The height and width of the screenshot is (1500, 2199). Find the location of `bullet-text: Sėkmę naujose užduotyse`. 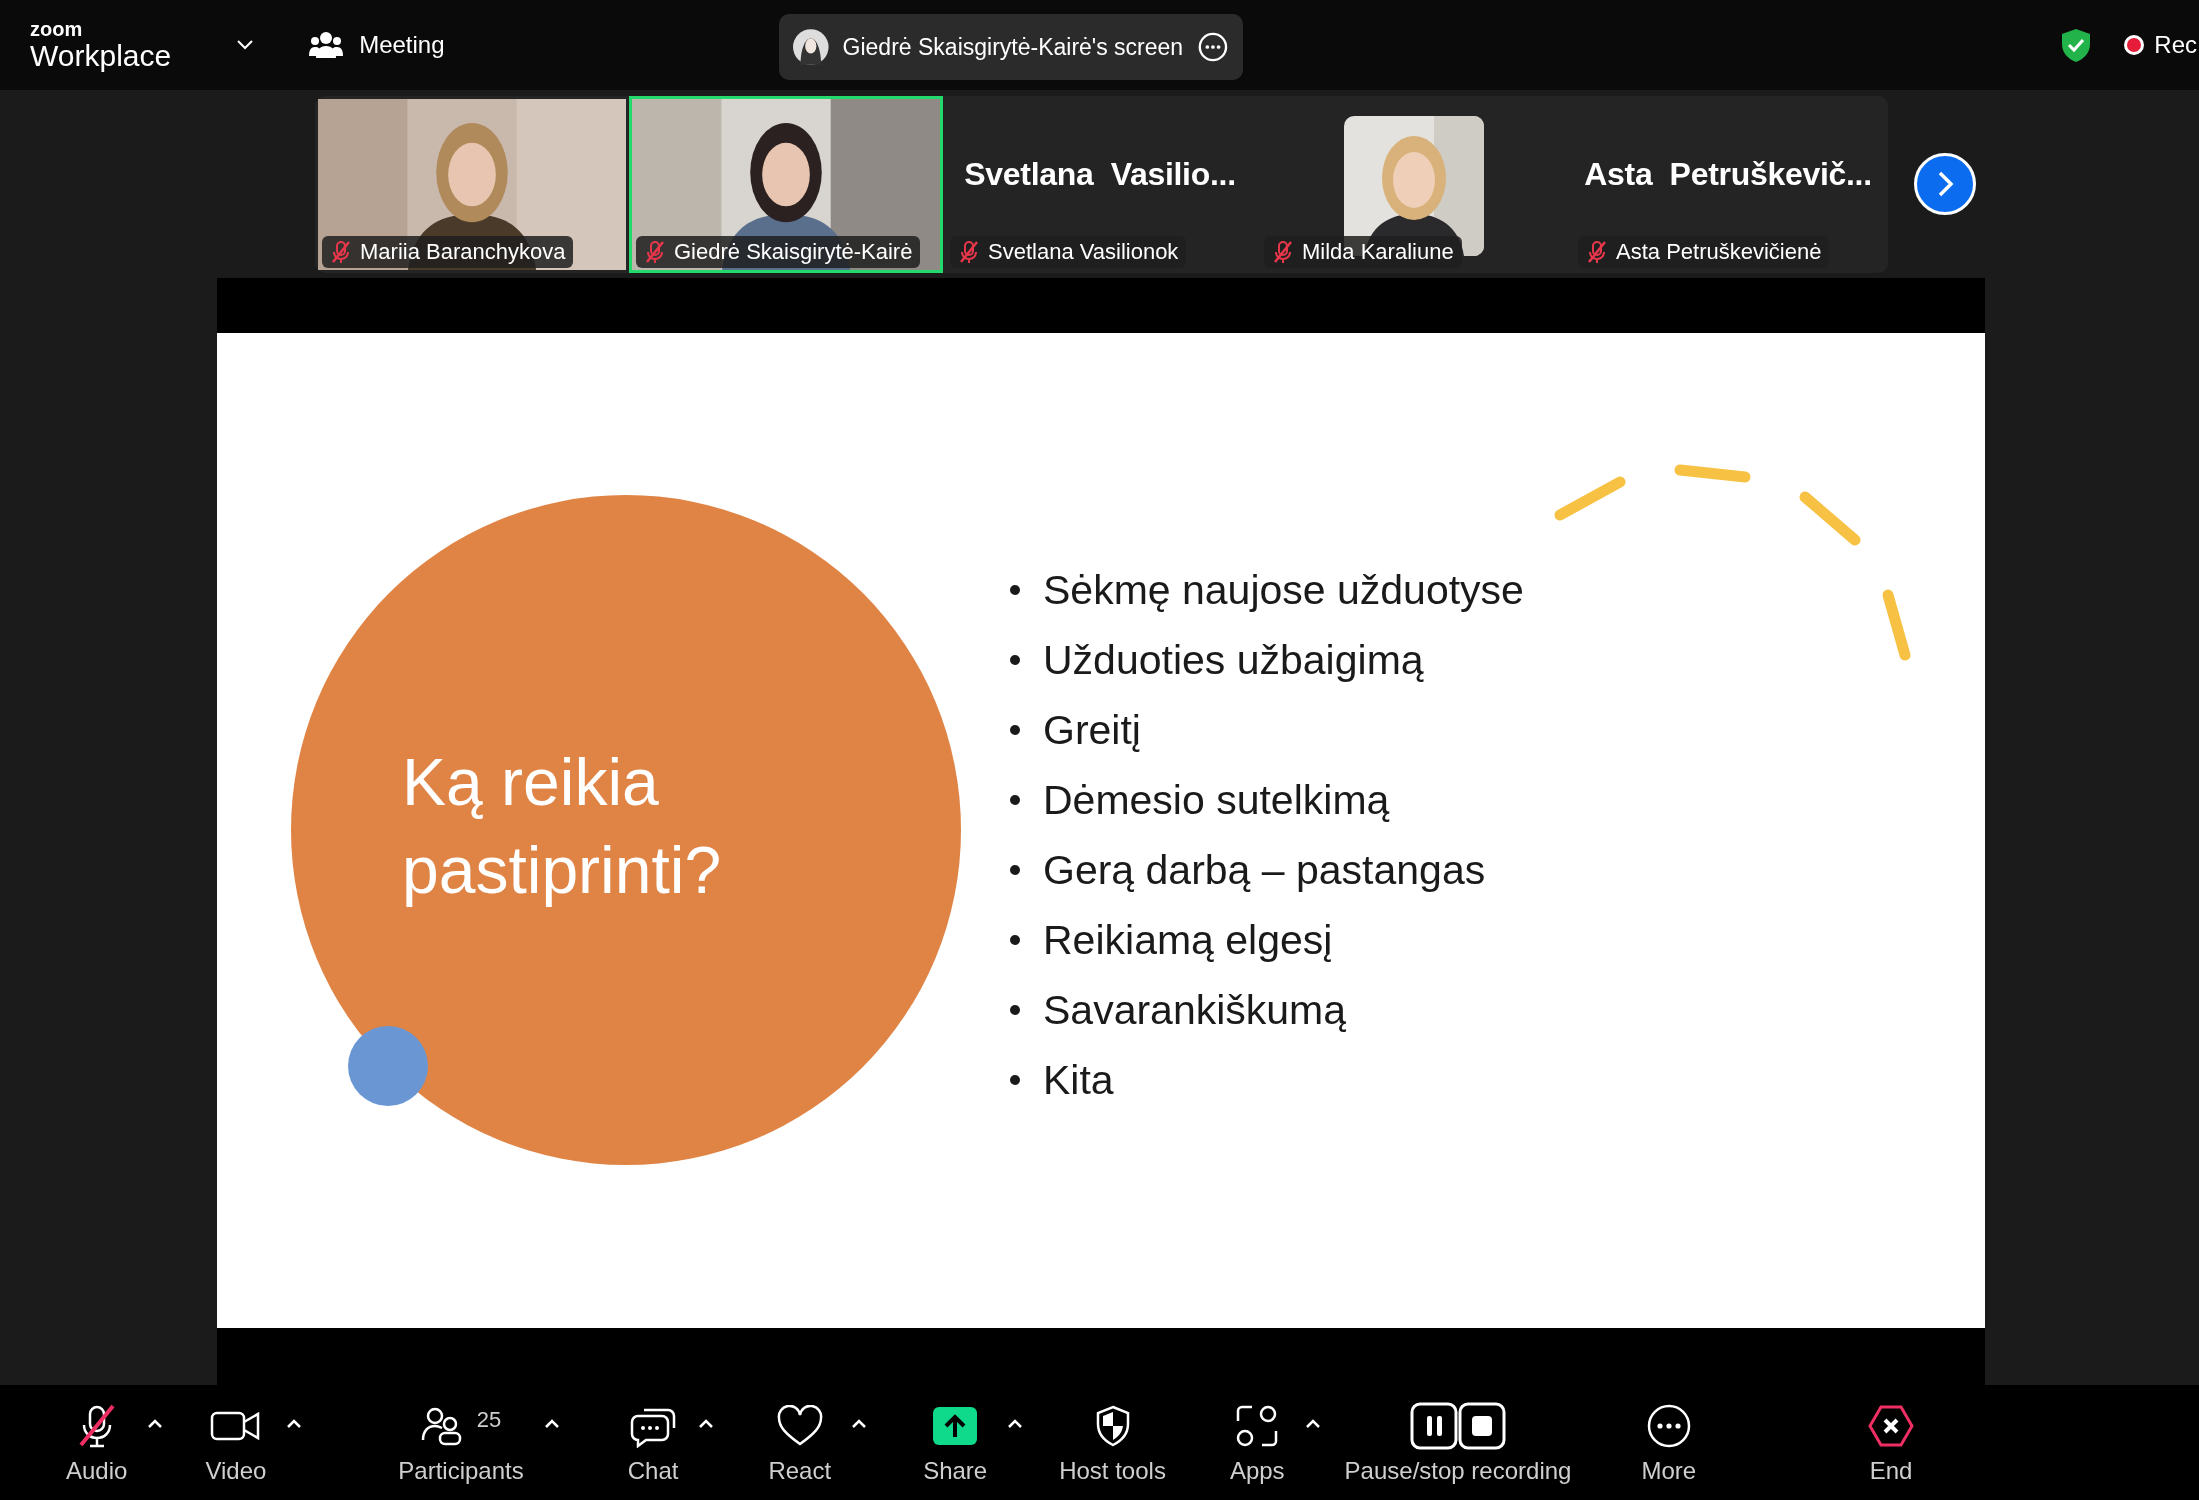

bullet-text: Sėkmę naujose užduotyse is located at coordinates (1283, 590).